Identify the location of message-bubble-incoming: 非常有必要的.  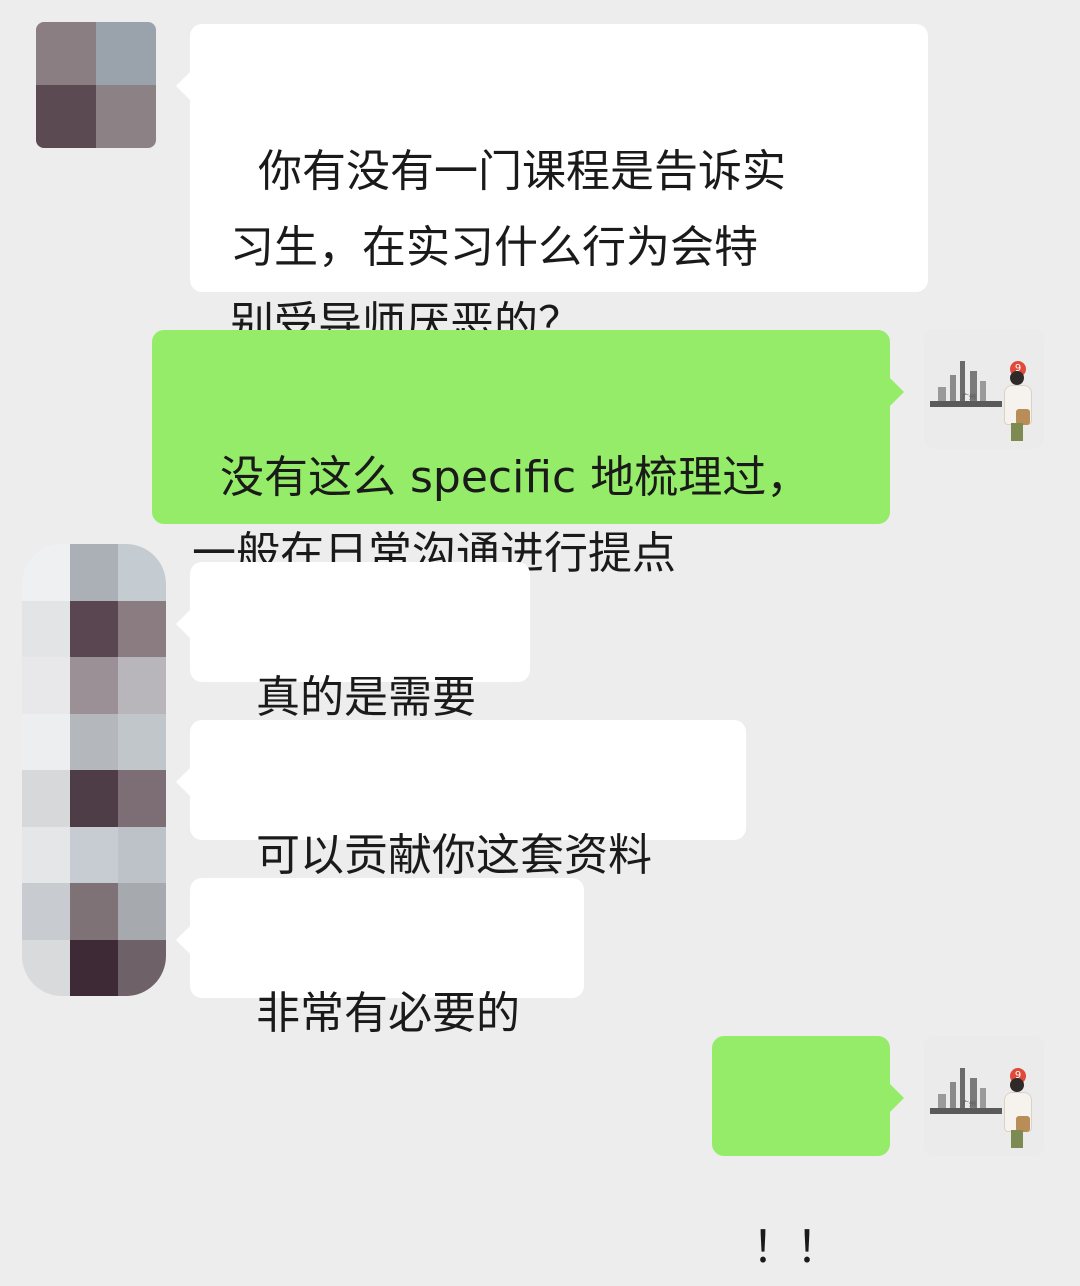
(380, 958).